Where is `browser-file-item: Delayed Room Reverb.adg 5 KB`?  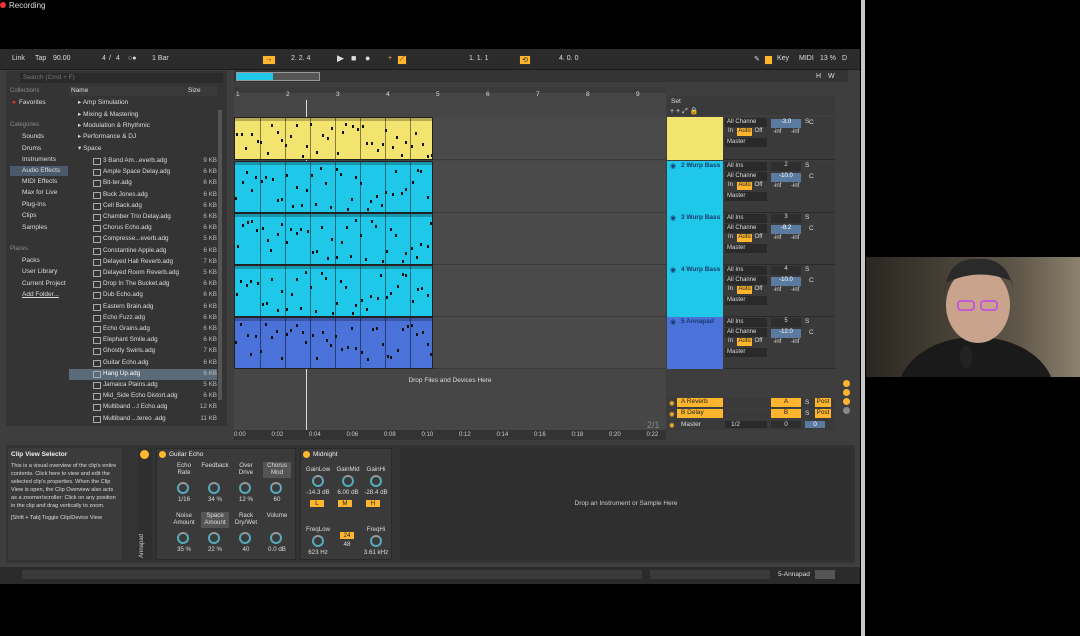 browser-file-item: Delayed Room Reverb.adg 5 KB is located at coordinates (143, 273).